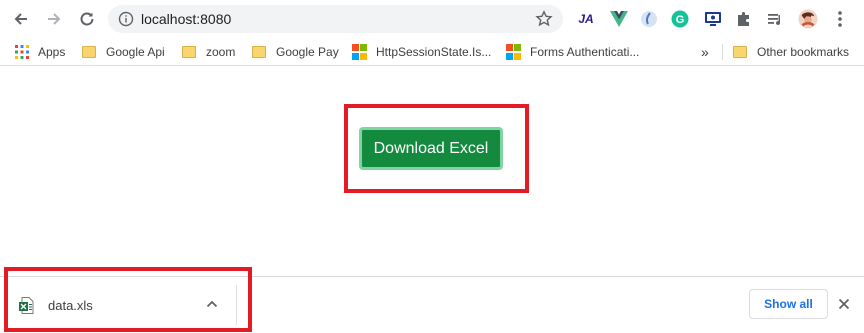 The height and width of the screenshot is (333, 864). I want to click on svg-text: G, so click(680, 20).